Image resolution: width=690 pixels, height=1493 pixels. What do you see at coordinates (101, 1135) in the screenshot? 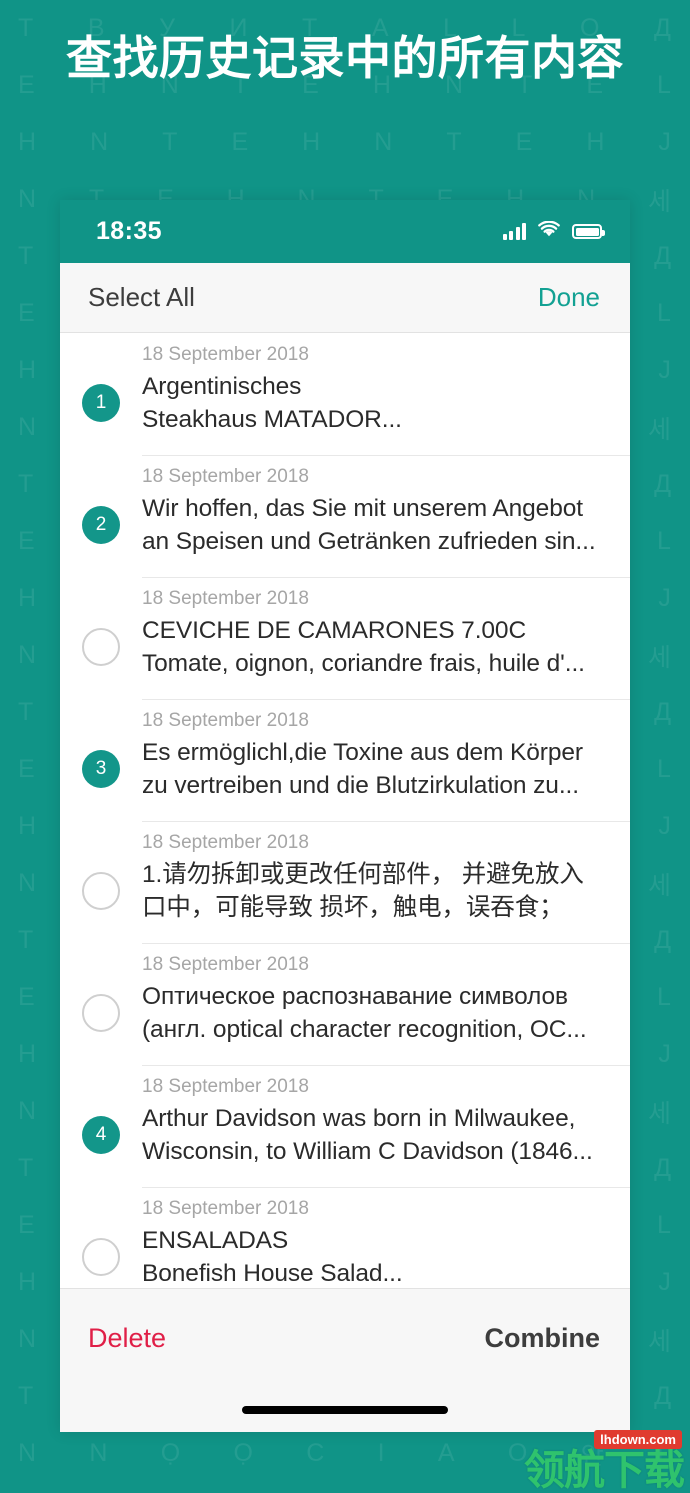
I see `selection-order-badge: 4` at bounding box center [101, 1135].